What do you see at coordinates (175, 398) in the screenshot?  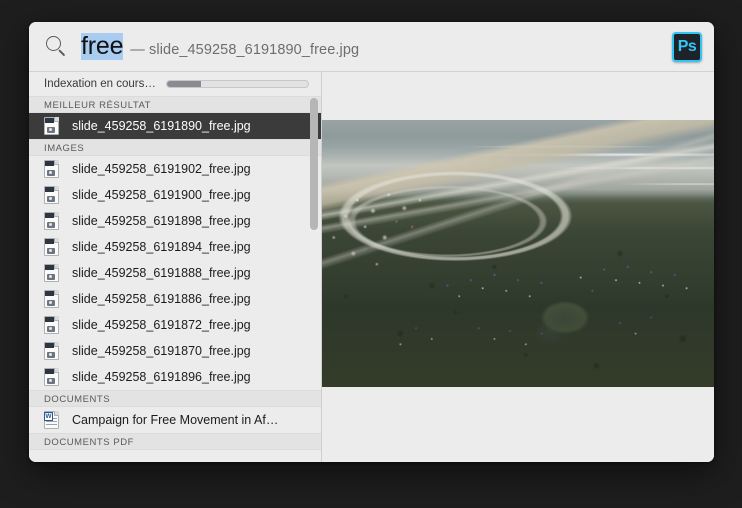 I see `section-header: DOCUMENTS` at bounding box center [175, 398].